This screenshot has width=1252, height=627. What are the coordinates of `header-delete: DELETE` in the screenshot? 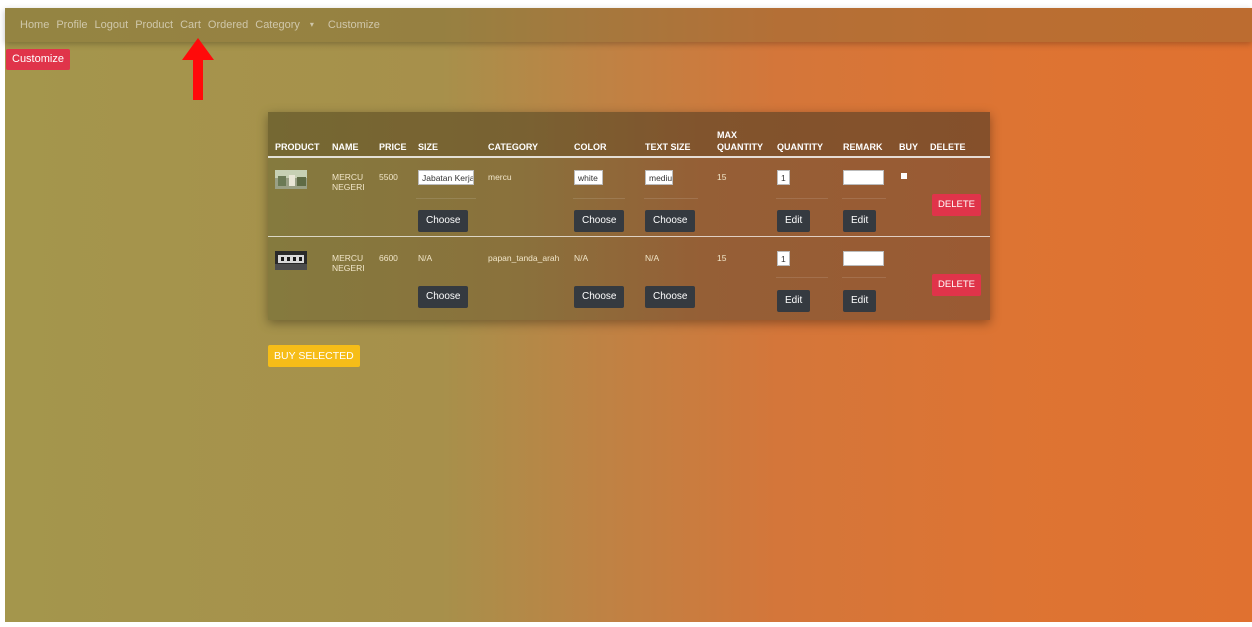 It's located at (948, 147).